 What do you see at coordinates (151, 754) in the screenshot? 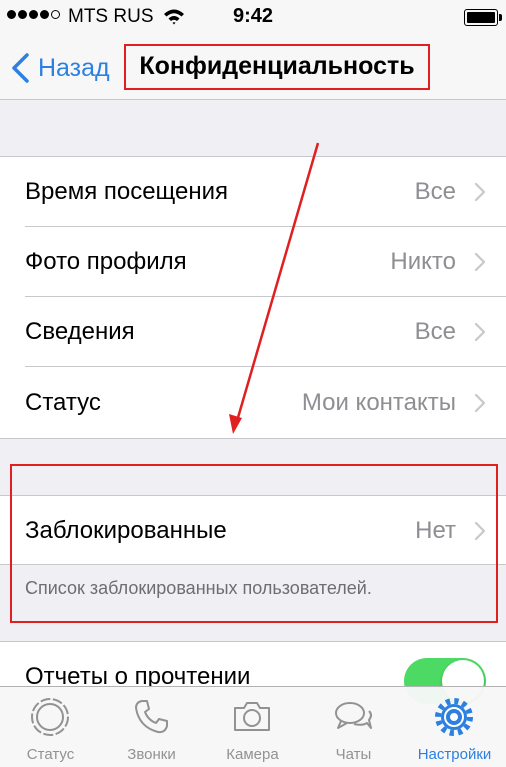
I see `tab-label: Звонки` at bounding box center [151, 754].